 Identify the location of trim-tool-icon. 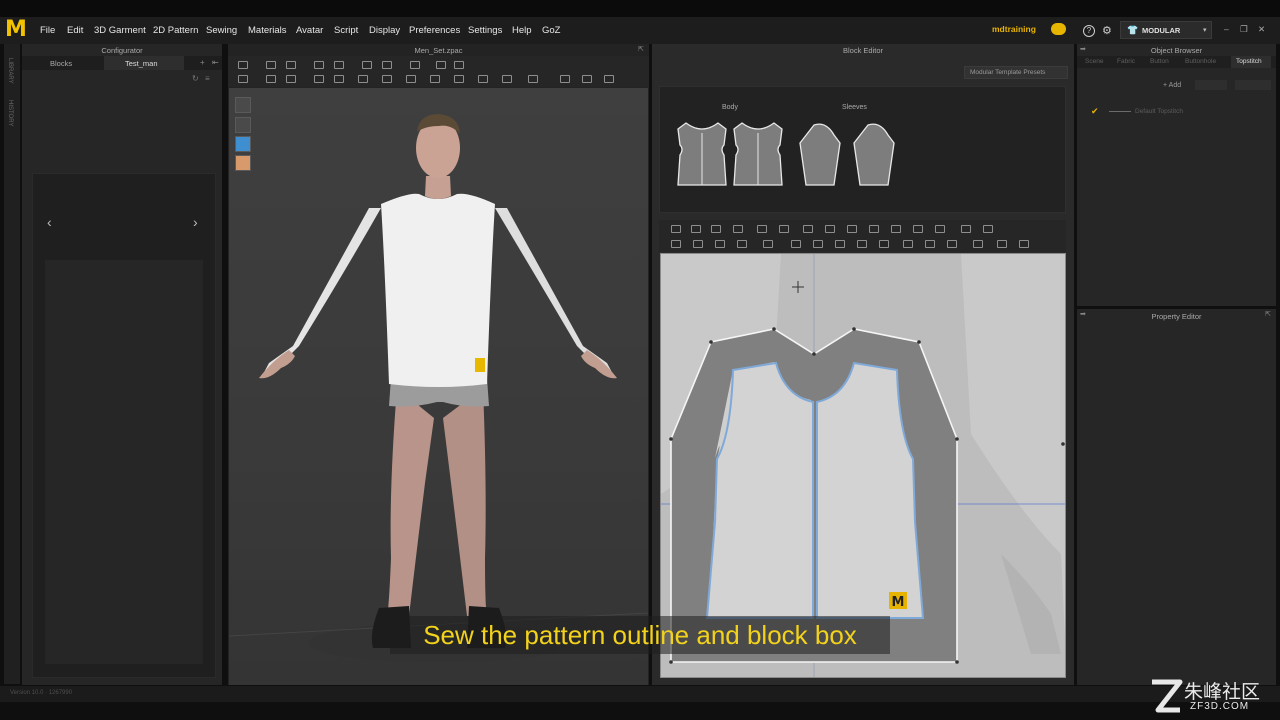
(532, 78).